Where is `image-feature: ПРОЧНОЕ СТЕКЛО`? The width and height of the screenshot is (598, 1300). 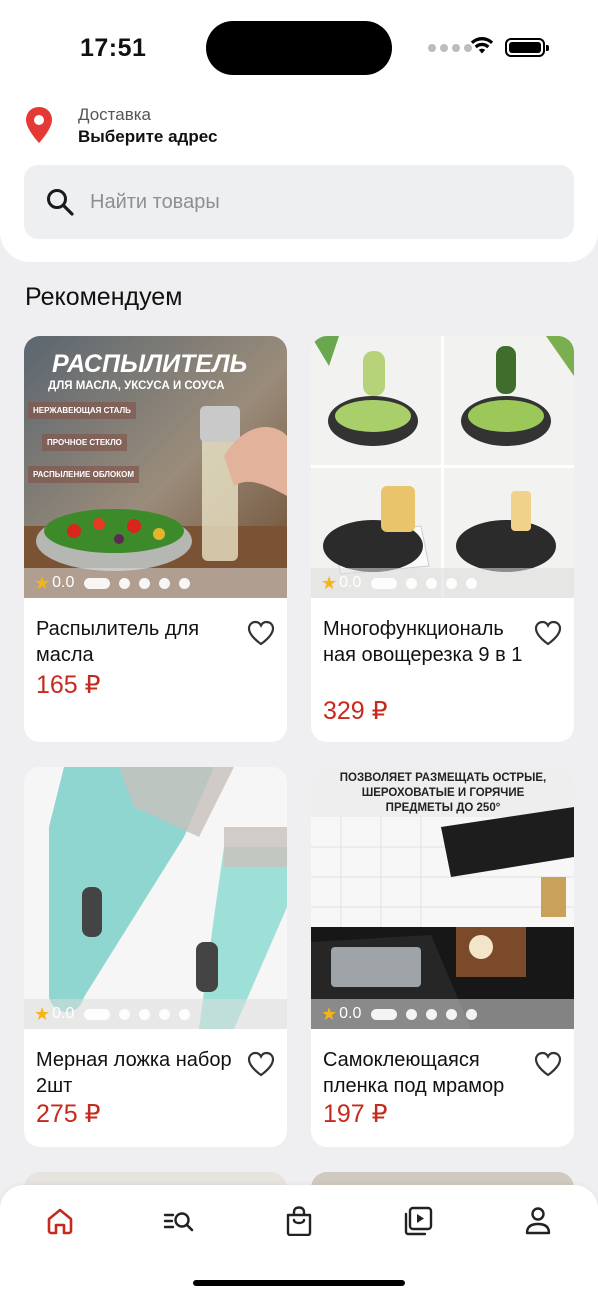 image-feature: ПРОЧНОЕ СТЕКЛО is located at coordinates (84, 442).